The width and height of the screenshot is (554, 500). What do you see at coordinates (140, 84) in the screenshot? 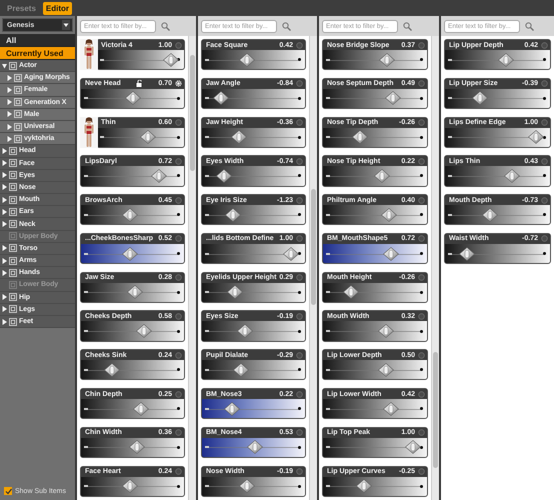
I see `lock-icon` at bounding box center [140, 84].